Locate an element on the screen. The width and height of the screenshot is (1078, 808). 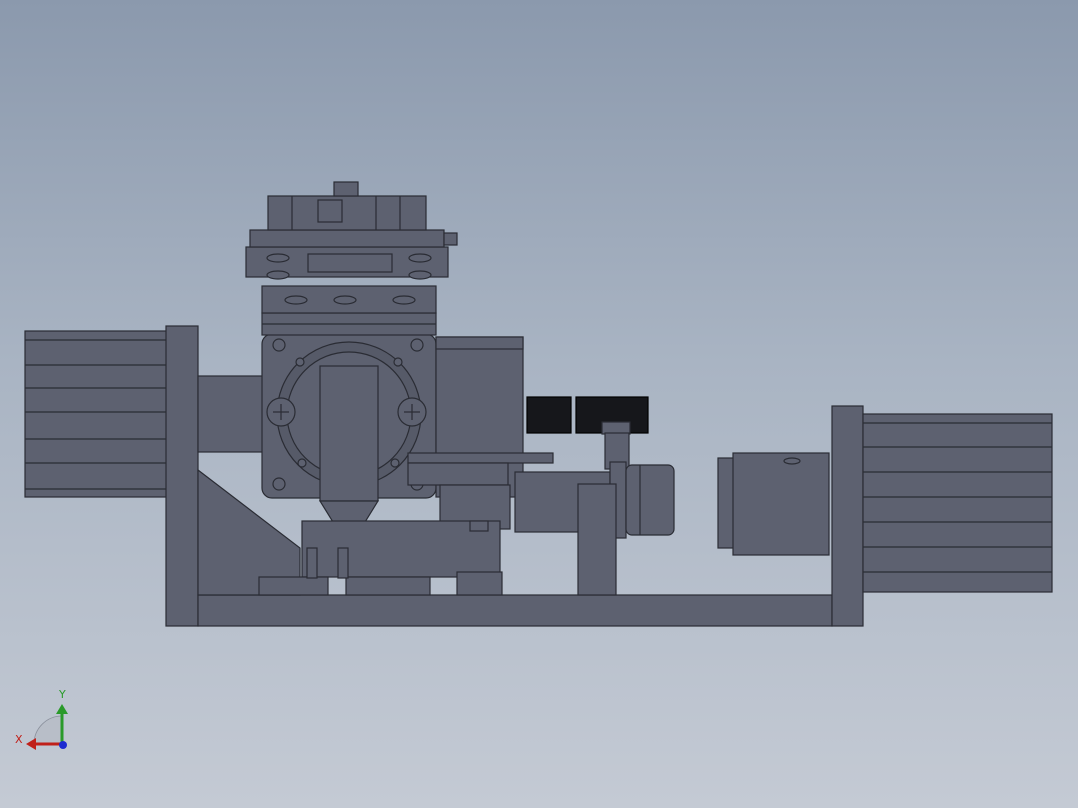
left-coupling is located at coordinates (233, 414).